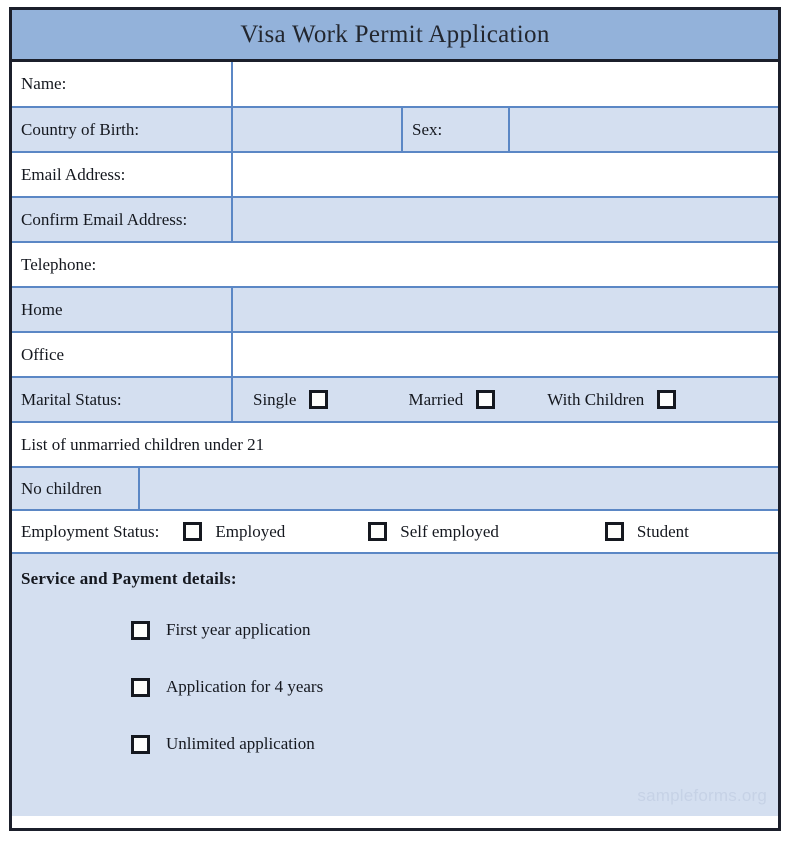 The height and width of the screenshot is (843, 795). What do you see at coordinates (122, 84) in the screenshot?
I see `name-label: Name:` at bounding box center [122, 84].